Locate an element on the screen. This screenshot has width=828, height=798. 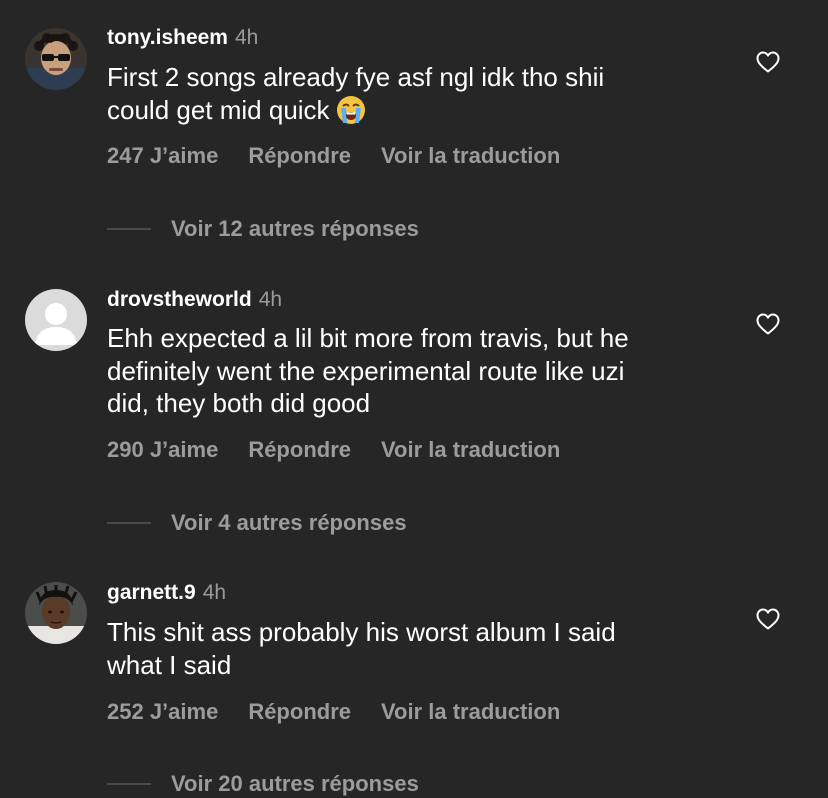
comment-actions: 247 J’aime Répondre Voir la traduction is located at coordinates (348, 156).